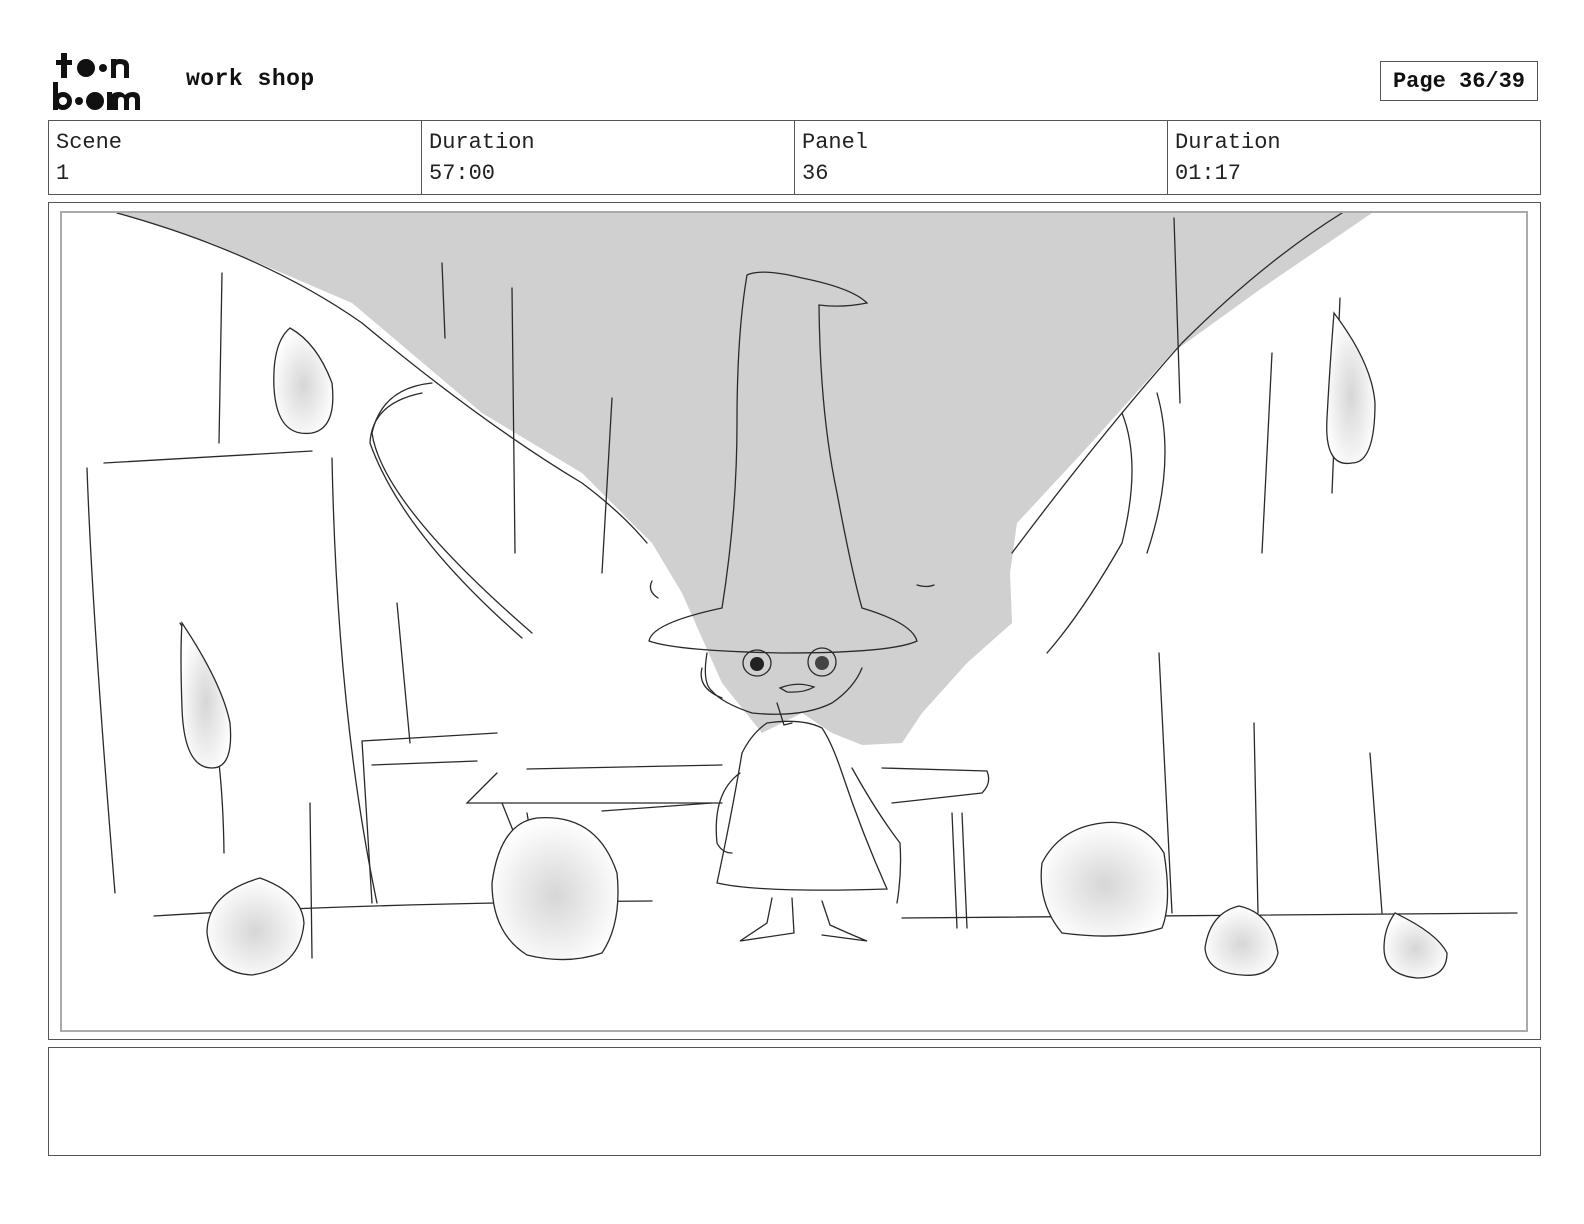 The width and height of the screenshot is (1584, 1224). What do you see at coordinates (482, 142) in the screenshot?
I see `scene-duration-label: Duration` at bounding box center [482, 142].